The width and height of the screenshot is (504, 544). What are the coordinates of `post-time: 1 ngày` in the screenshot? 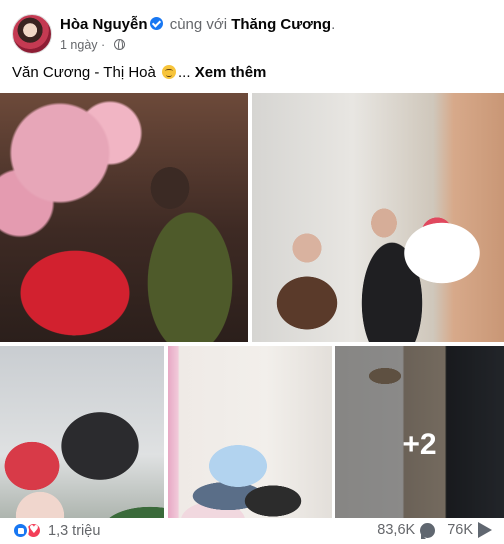 It's located at (79, 45).